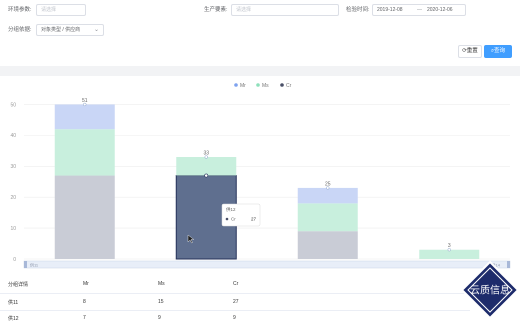  Describe the element at coordinates (440, 10) in the screenshot. I see `date-end: 2020-12-06` at that location.